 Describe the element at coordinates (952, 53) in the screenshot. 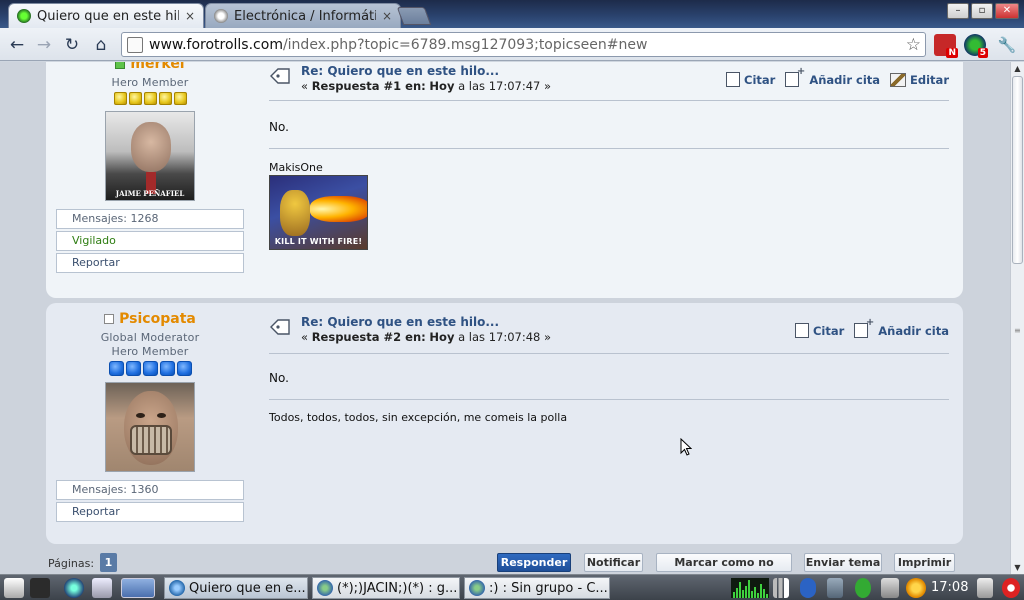

I see `extension-badge: N` at that location.